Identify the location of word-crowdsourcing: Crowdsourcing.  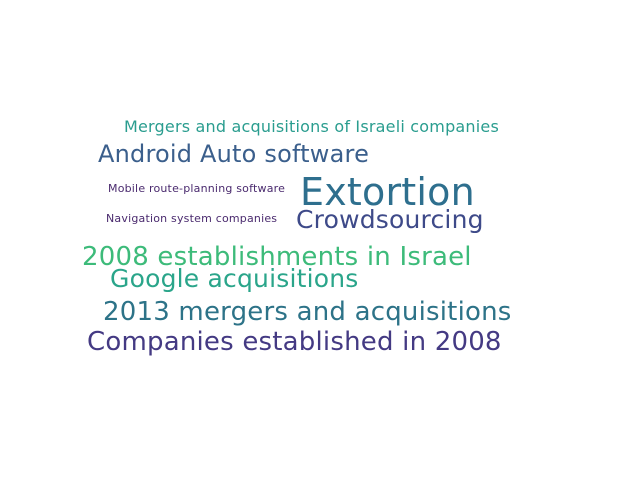
(390, 219).